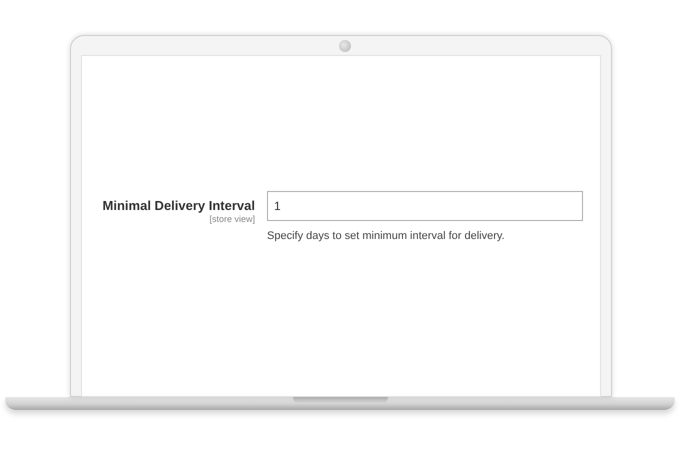  What do you see at coordinates (178, 206) in the screenshot?
I see `field-label: Minimal Delivery Interval` at bounding box center [178, 206].